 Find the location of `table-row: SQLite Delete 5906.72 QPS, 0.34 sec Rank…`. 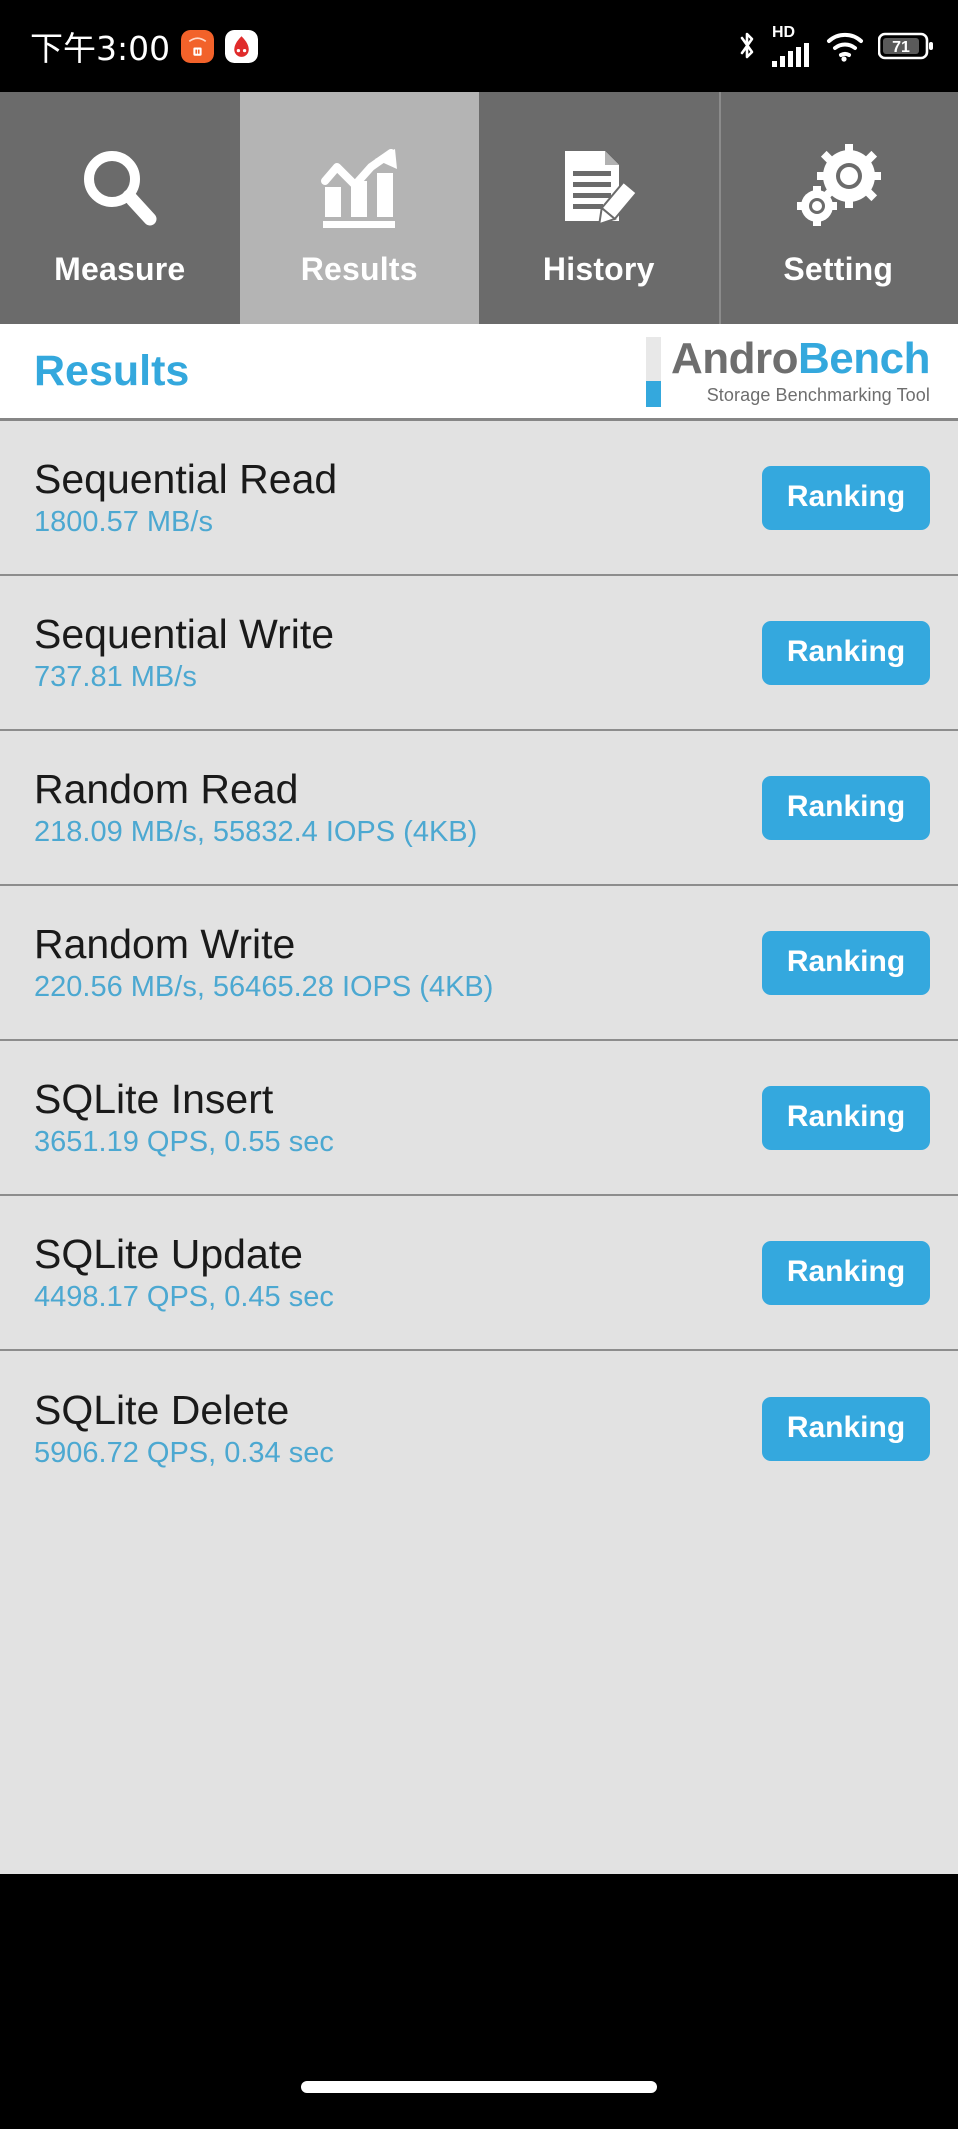

table-row: SQLite Delete 5906.72 QPS, 0.34 sec Rank… is located at coordinates (479, 1428).